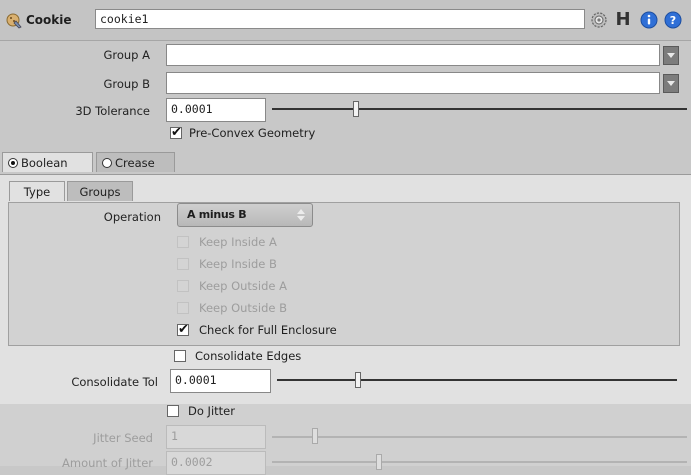 The height and width of the screenshot is (475, 691). Describe the element at coordinates (44, 162) in the screenshot. I see `tab-boolean-label: Boolean` at that location.